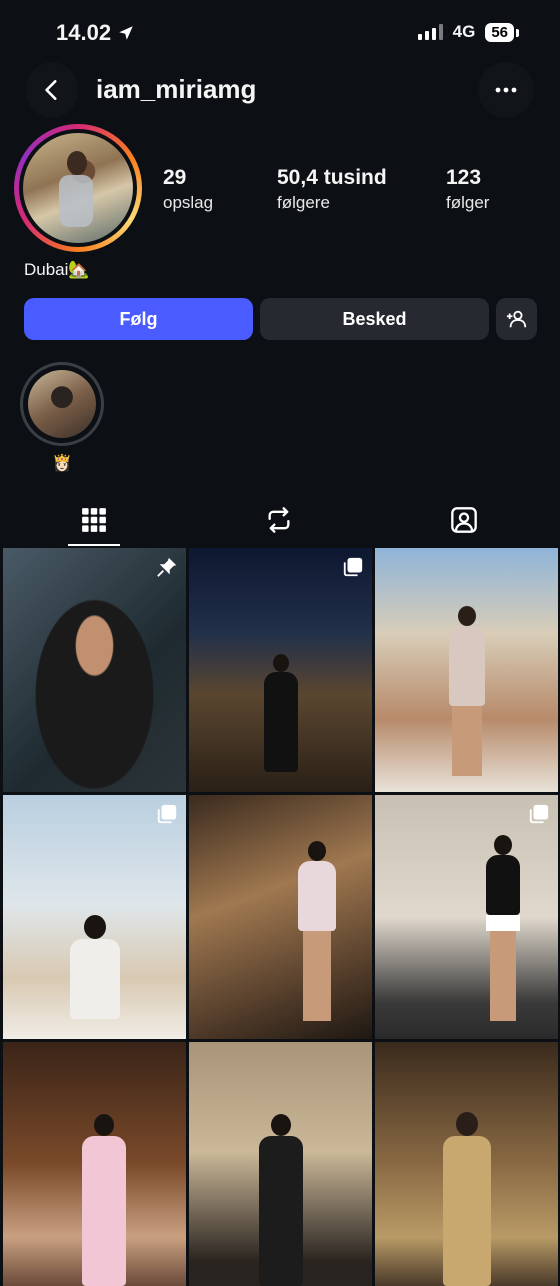 The height and width of the screenshot is (1286, 560). I want to click on tab-reels, so click(279, 520).